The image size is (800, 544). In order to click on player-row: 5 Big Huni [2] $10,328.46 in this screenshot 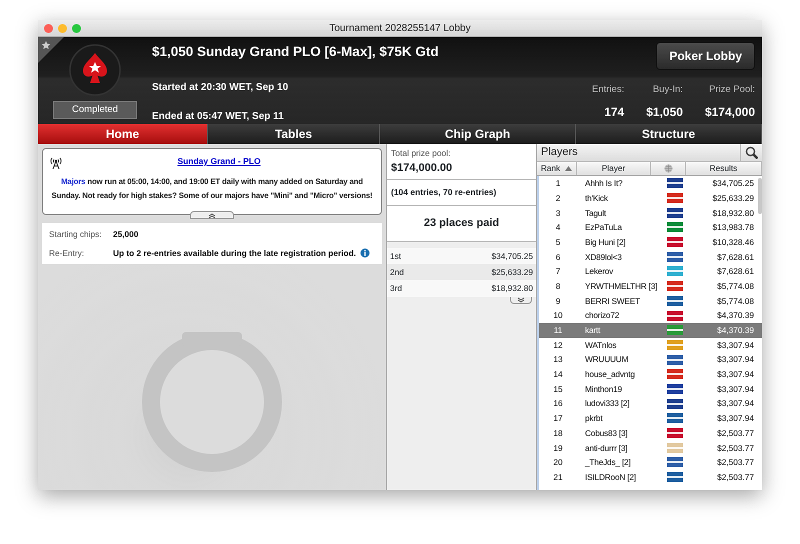, I will do `click(650, 242)`.